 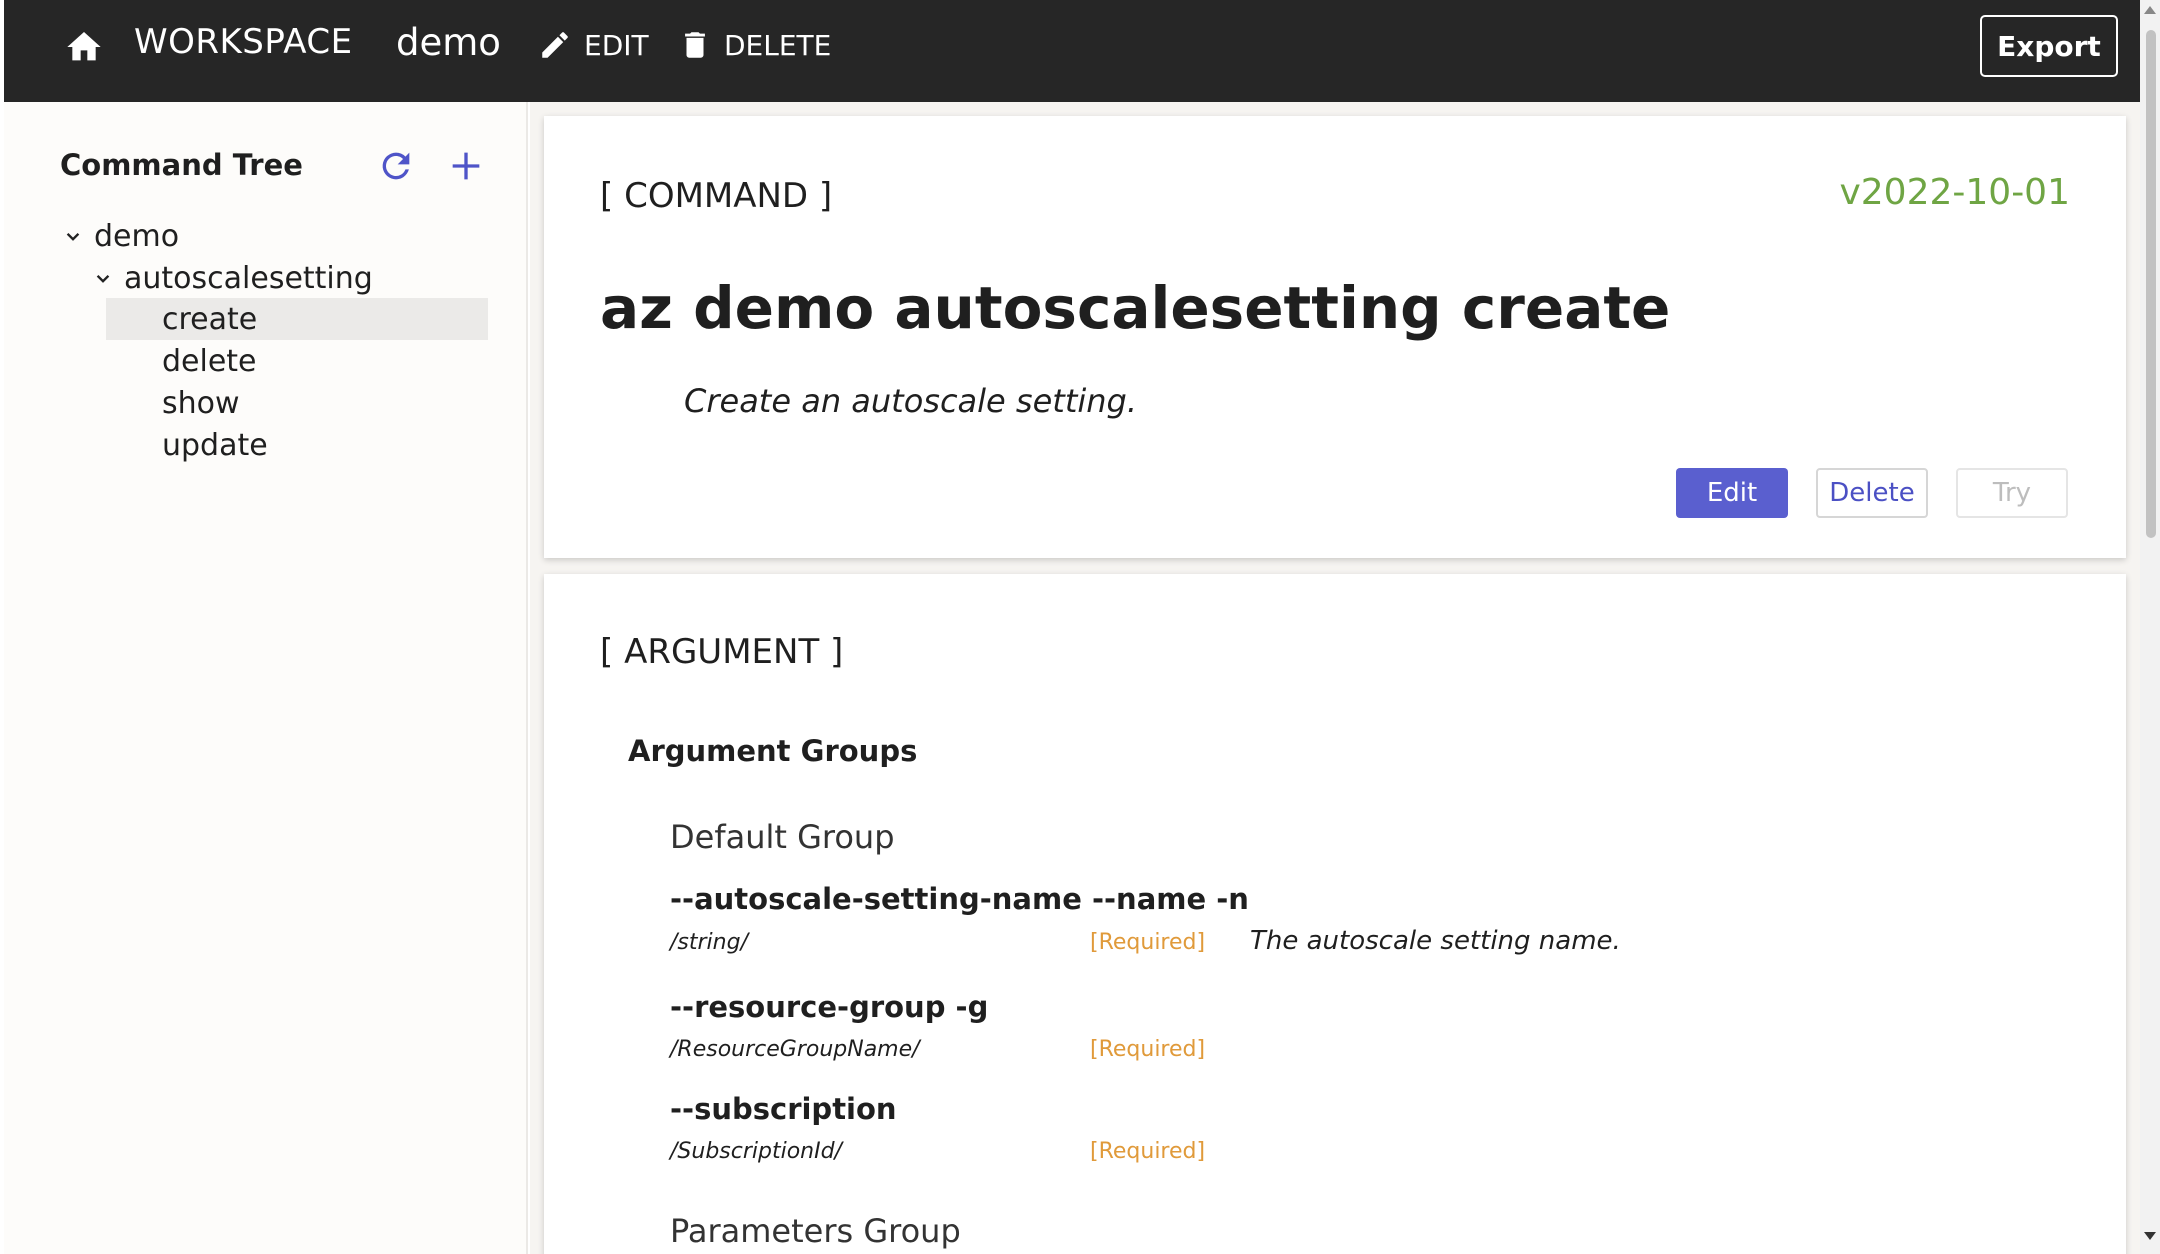 I want to click on command-description: Create an autoscale setting., so click(x=911, y=401).